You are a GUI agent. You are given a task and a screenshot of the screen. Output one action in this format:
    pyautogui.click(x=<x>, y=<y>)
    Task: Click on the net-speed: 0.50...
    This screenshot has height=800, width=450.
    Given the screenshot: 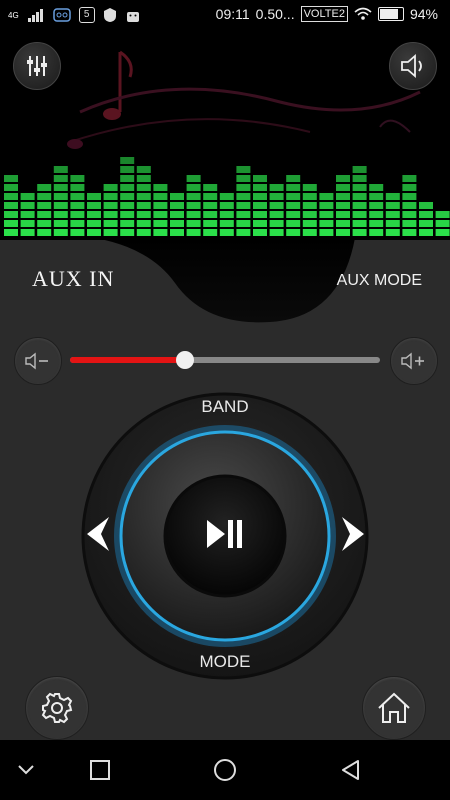 What is the action you would take?
    pyautogui.click(x=275, y=14)
    